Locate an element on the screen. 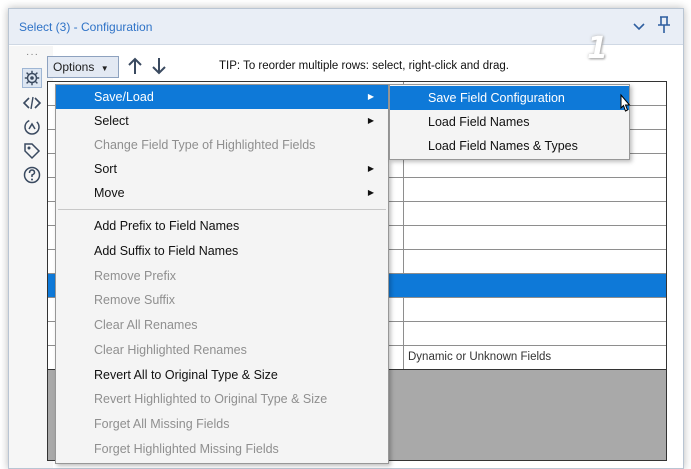 The image size is (691, 469). menu-item-label: Clear Highlighted Renames is located at coordinates (170, 350).